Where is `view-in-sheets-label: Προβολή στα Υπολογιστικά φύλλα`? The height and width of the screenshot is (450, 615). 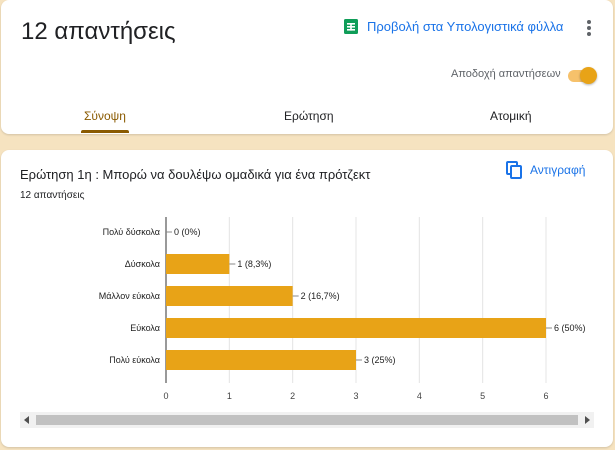
view-in-sheets-label: Προβολή στα Υπολογιστικά φύλλα is located at coordinates (465, 26).